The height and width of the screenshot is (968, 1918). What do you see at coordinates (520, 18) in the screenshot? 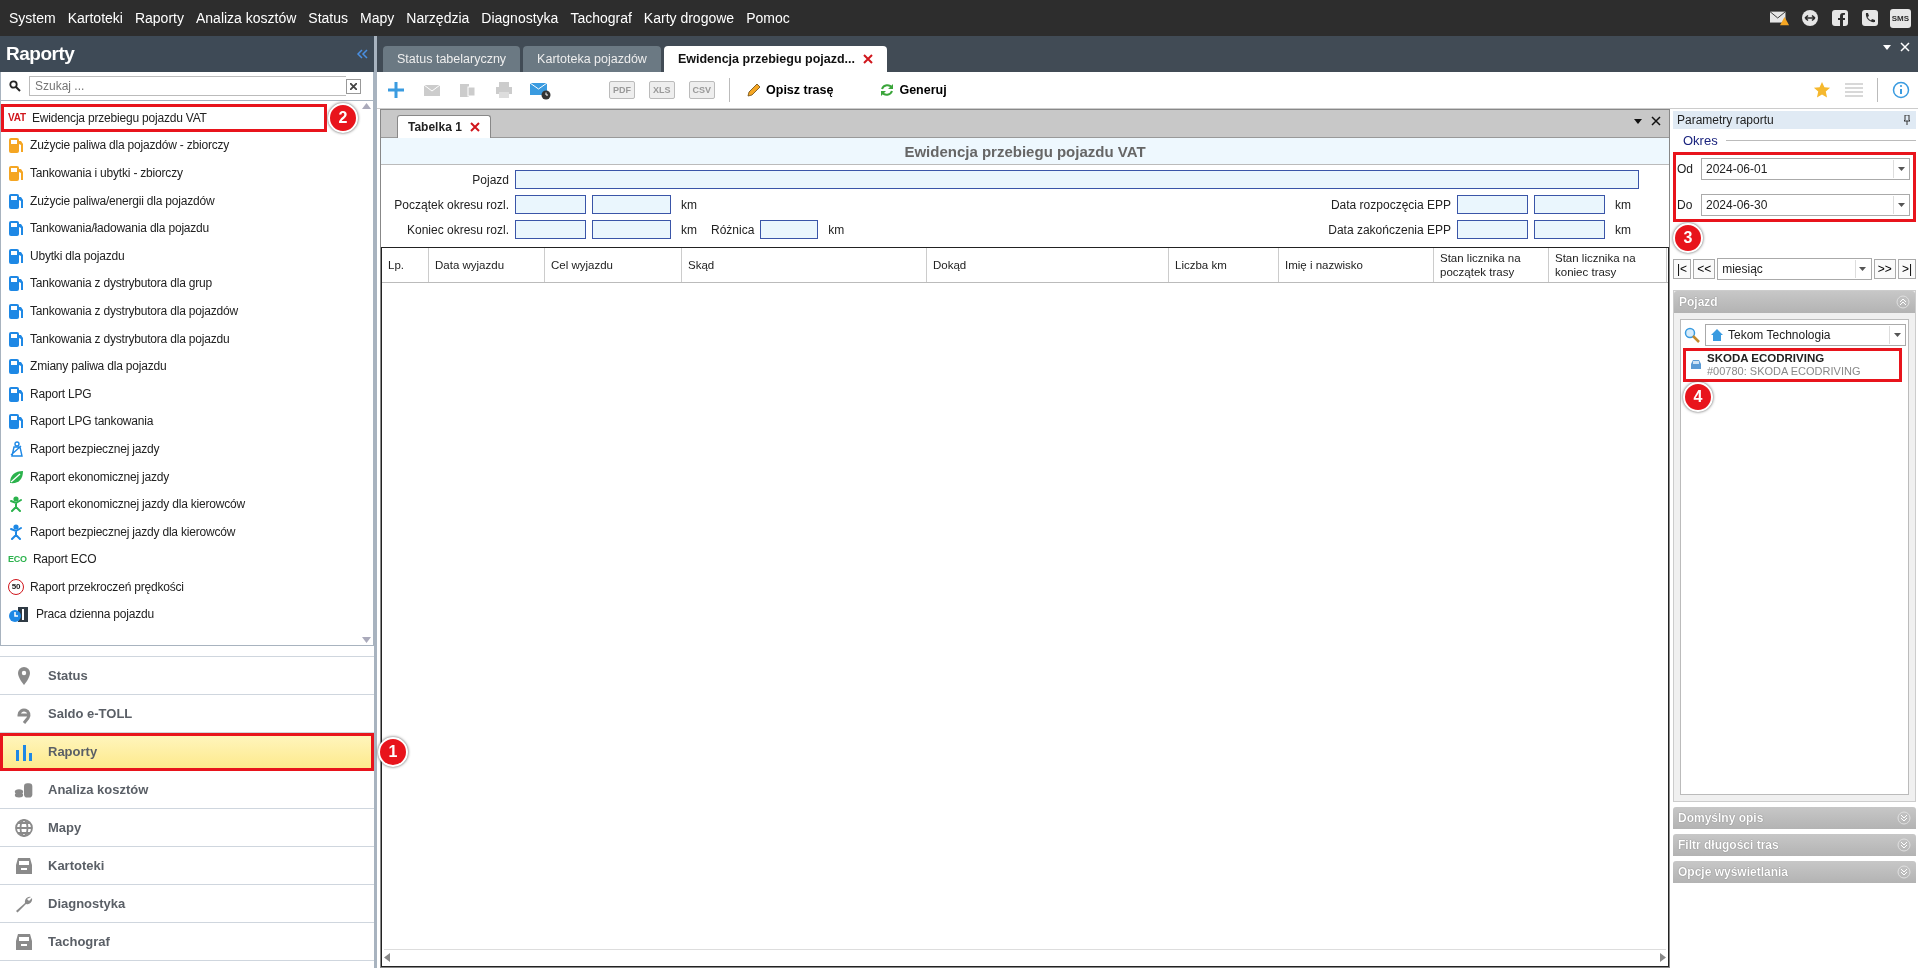
I see `menu-item: Diagnostyka` at bounding box center [520, 18].